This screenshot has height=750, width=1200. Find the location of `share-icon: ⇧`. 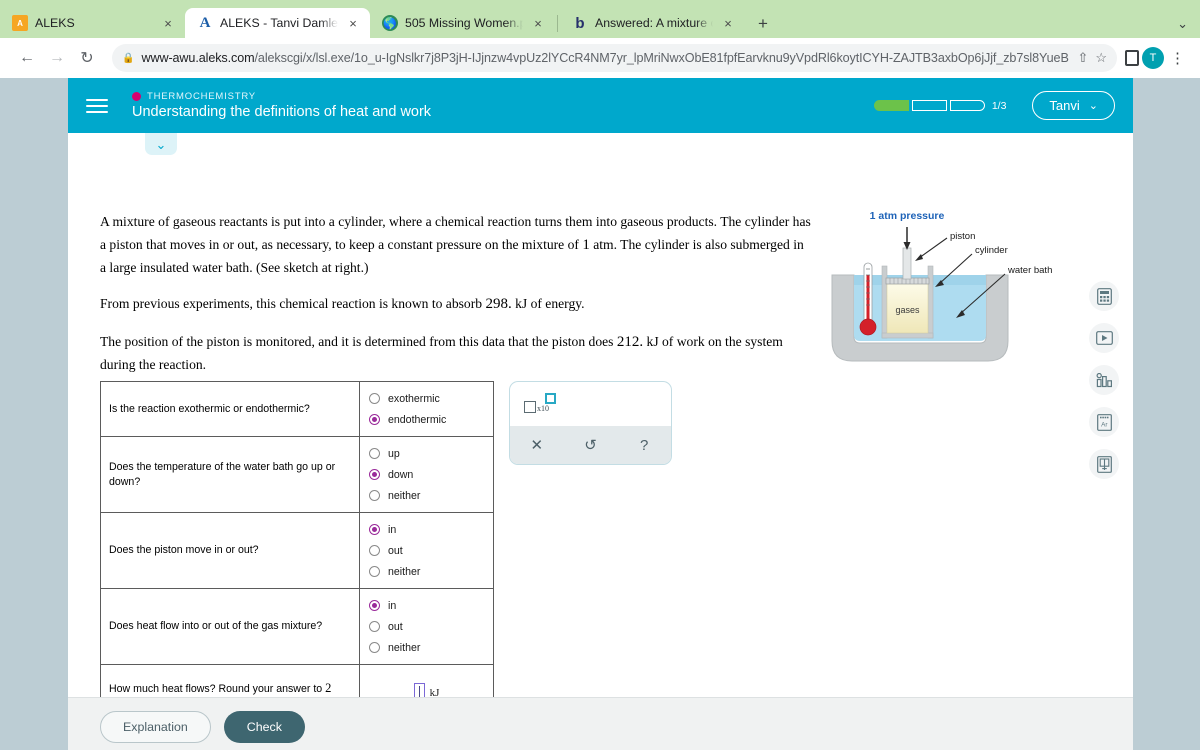

share-icon: ⇧ is located at coordinates (1082, 58).